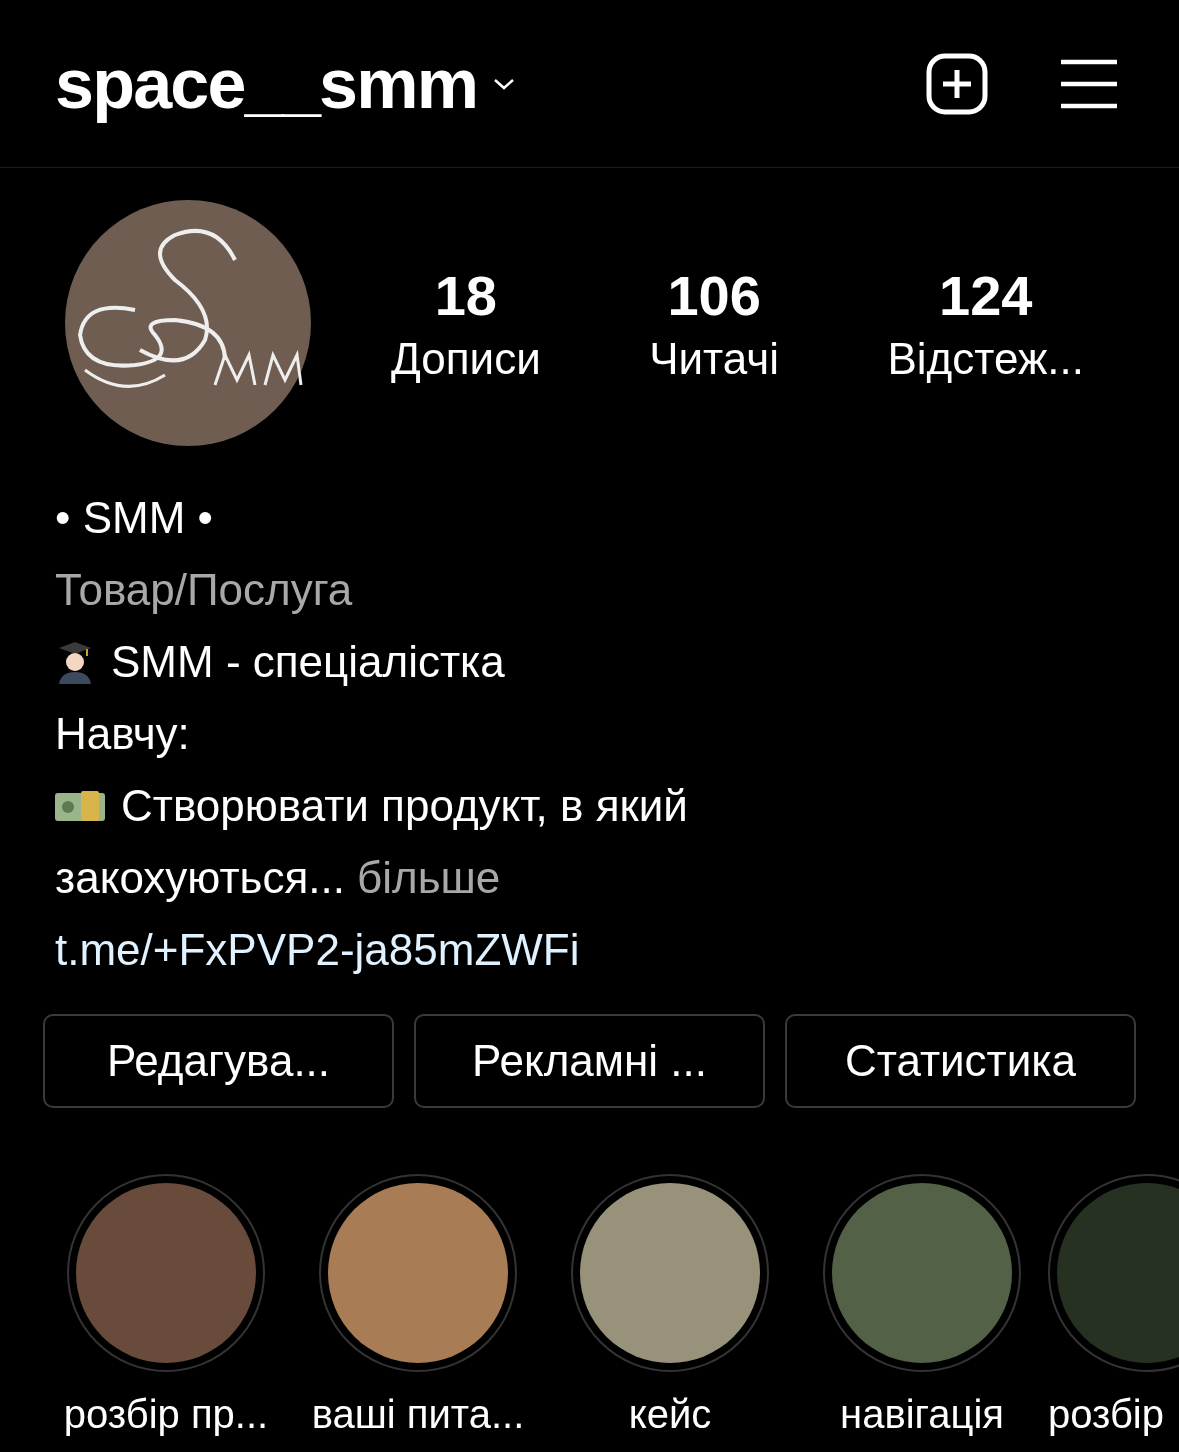 The width and height of the screenshot is (1179, 1452). I want to click on profile-link: t.me/+FxPVP2-ja85mZWFi, so click(589, 950).